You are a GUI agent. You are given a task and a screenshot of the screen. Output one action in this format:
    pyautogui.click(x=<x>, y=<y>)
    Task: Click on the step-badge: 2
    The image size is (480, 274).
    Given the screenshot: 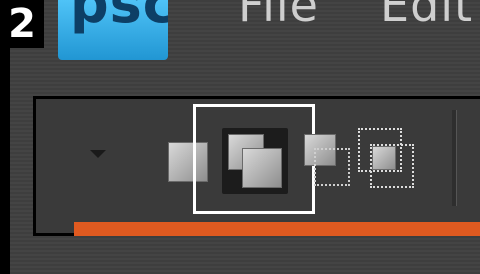 What is the action you would take?
    pyautogui.click(x=22, y=24)
    